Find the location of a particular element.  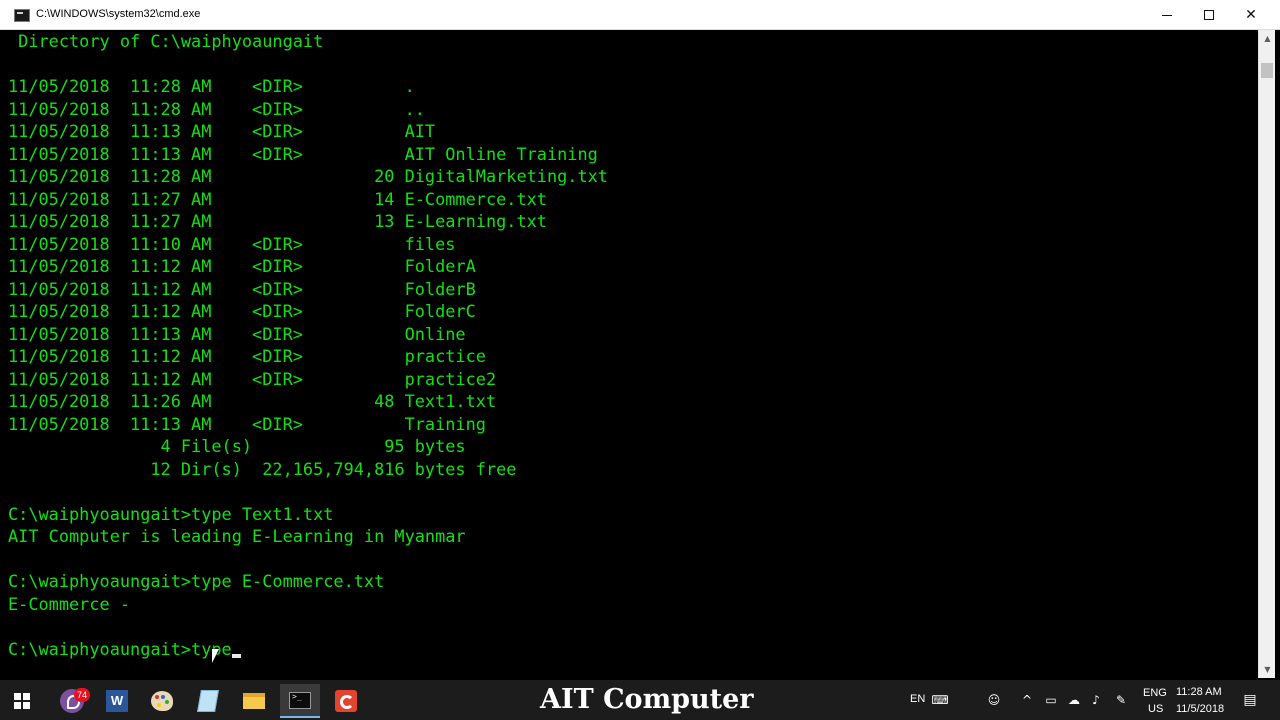

console-line: 11/05/2018 11:13 AM <DIR> Training is located at coordinates (247, 423).